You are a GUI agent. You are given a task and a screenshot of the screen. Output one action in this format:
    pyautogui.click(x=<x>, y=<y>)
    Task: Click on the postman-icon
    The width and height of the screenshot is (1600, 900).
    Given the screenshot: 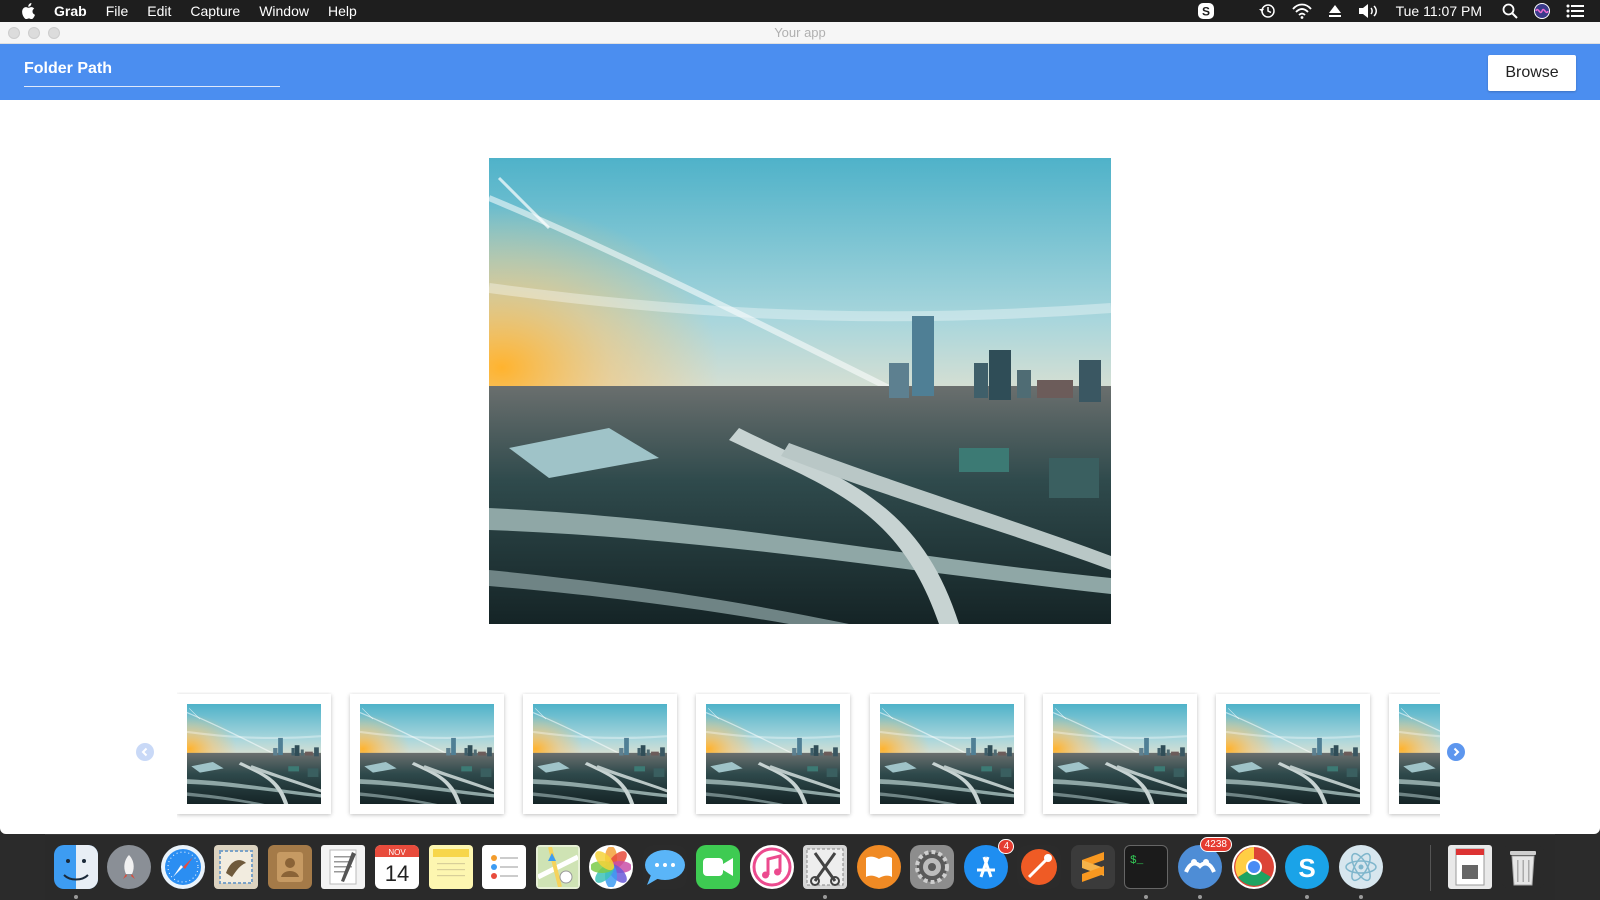 What is the action you would take?
    pyautogui.click(x=1039, y=867)
    